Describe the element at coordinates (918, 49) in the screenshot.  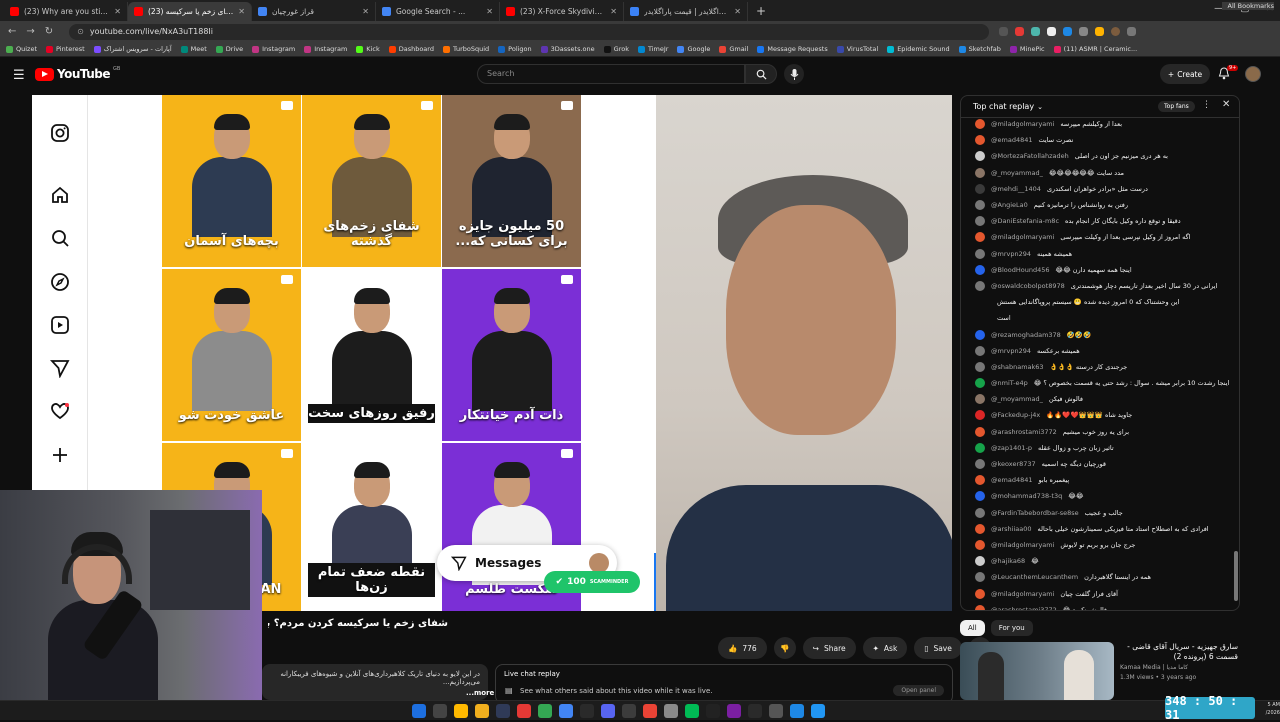
I see `bookmark-item: Epidemic Sound` at that location.